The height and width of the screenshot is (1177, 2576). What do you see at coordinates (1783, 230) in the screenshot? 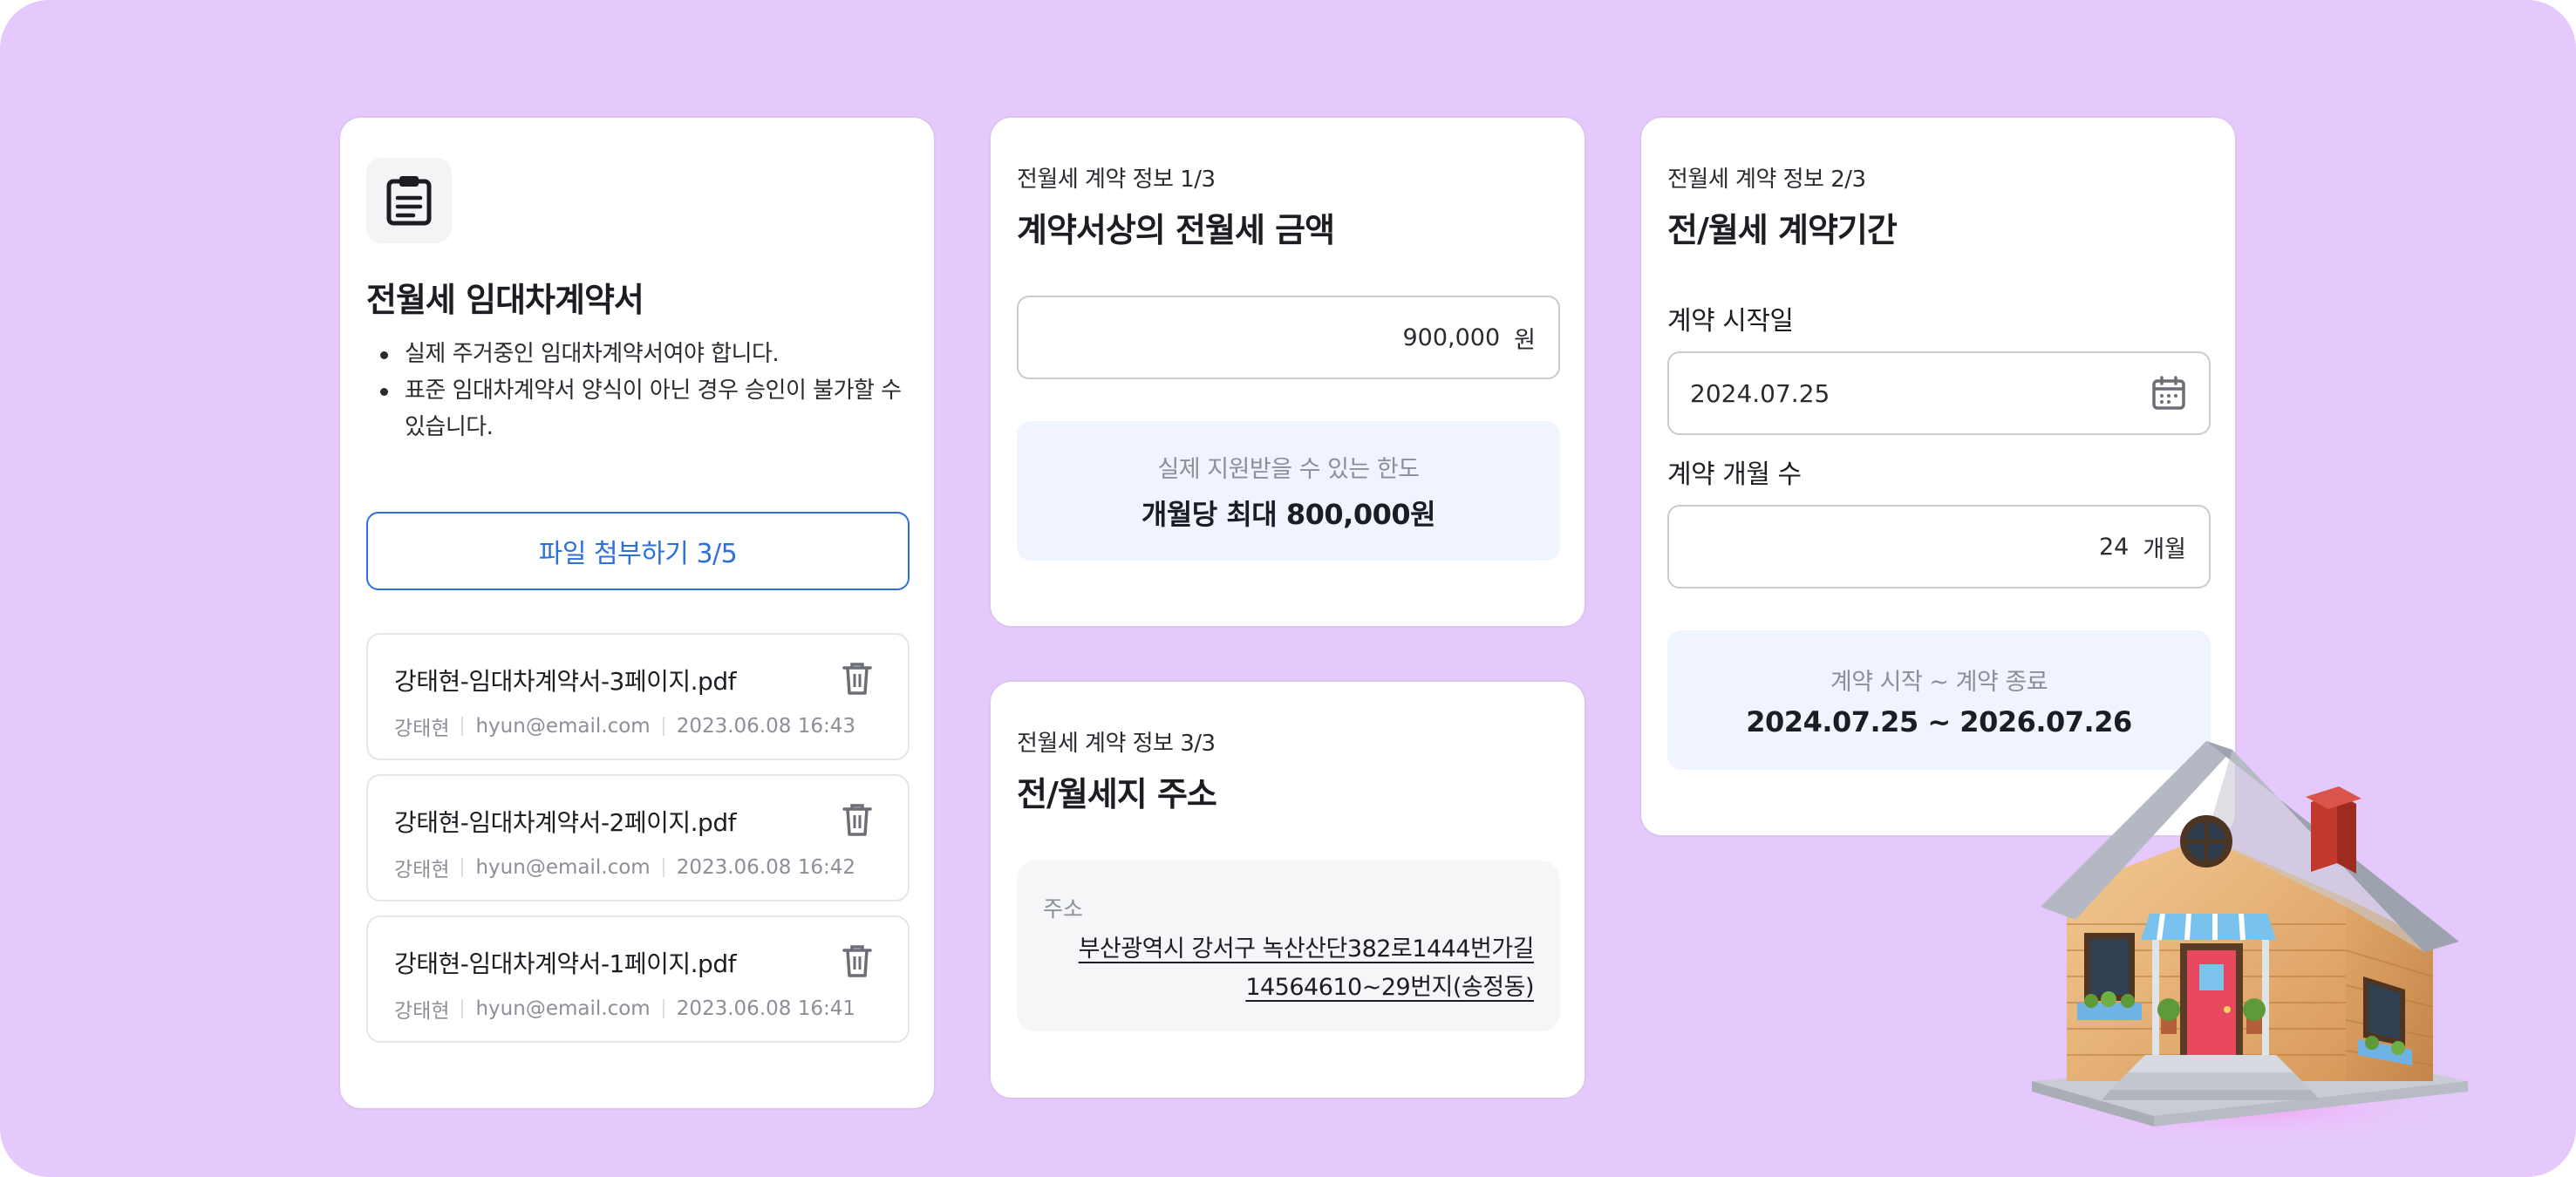
I see `section-title: 전/월세 계약기간` at bounding box center [1783, 230].